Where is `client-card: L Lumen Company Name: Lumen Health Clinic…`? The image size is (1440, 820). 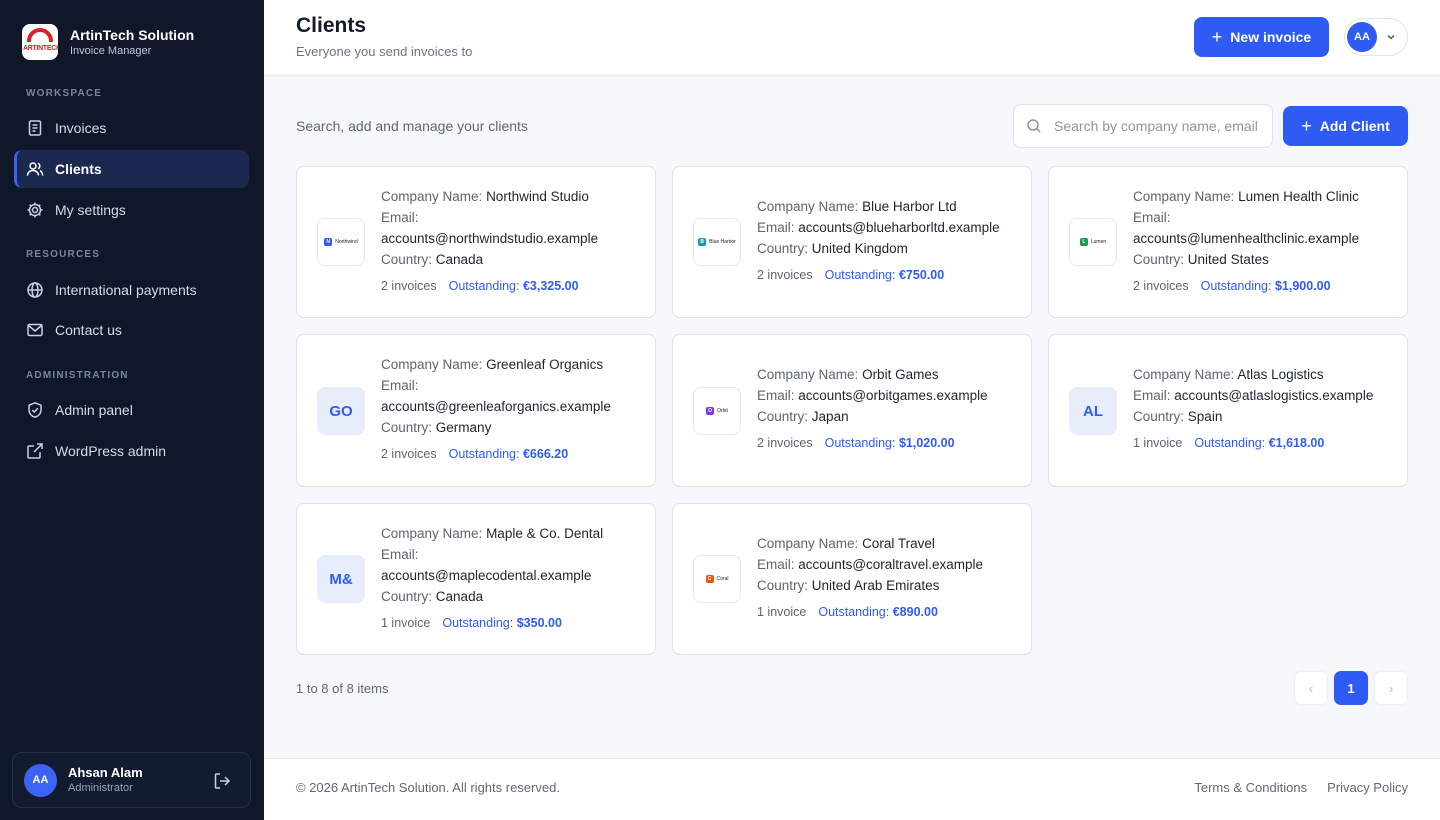 client-card: L Lumen Company Name: Lumen Health Clinic… is located at coordinates (1228, 242).